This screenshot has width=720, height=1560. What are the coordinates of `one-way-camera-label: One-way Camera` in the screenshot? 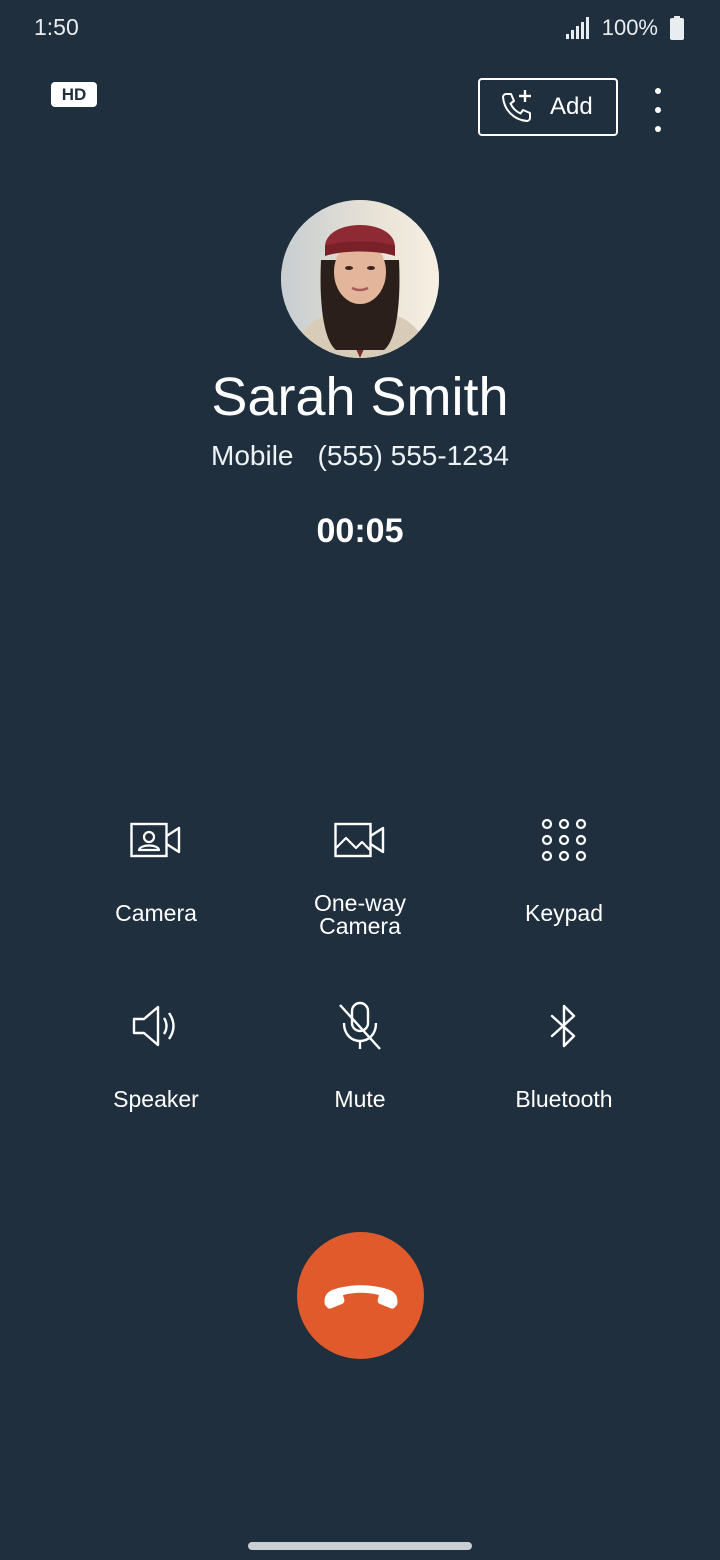 It's located at (360, 915).